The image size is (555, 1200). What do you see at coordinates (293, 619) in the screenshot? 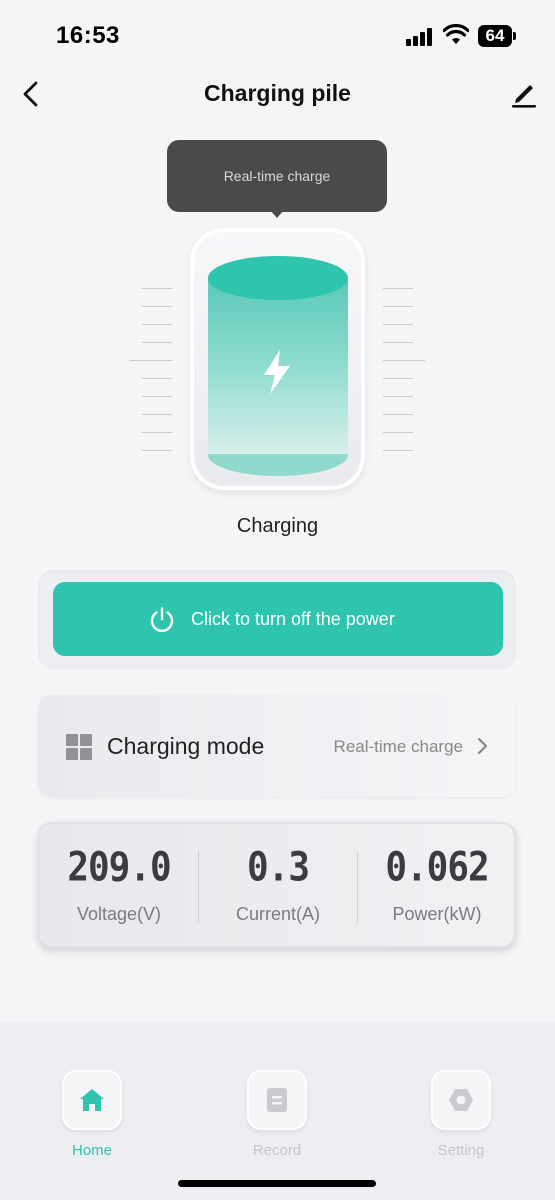
I see `power-button-label: Click to turn off the power` at bounding box center [293, 619].